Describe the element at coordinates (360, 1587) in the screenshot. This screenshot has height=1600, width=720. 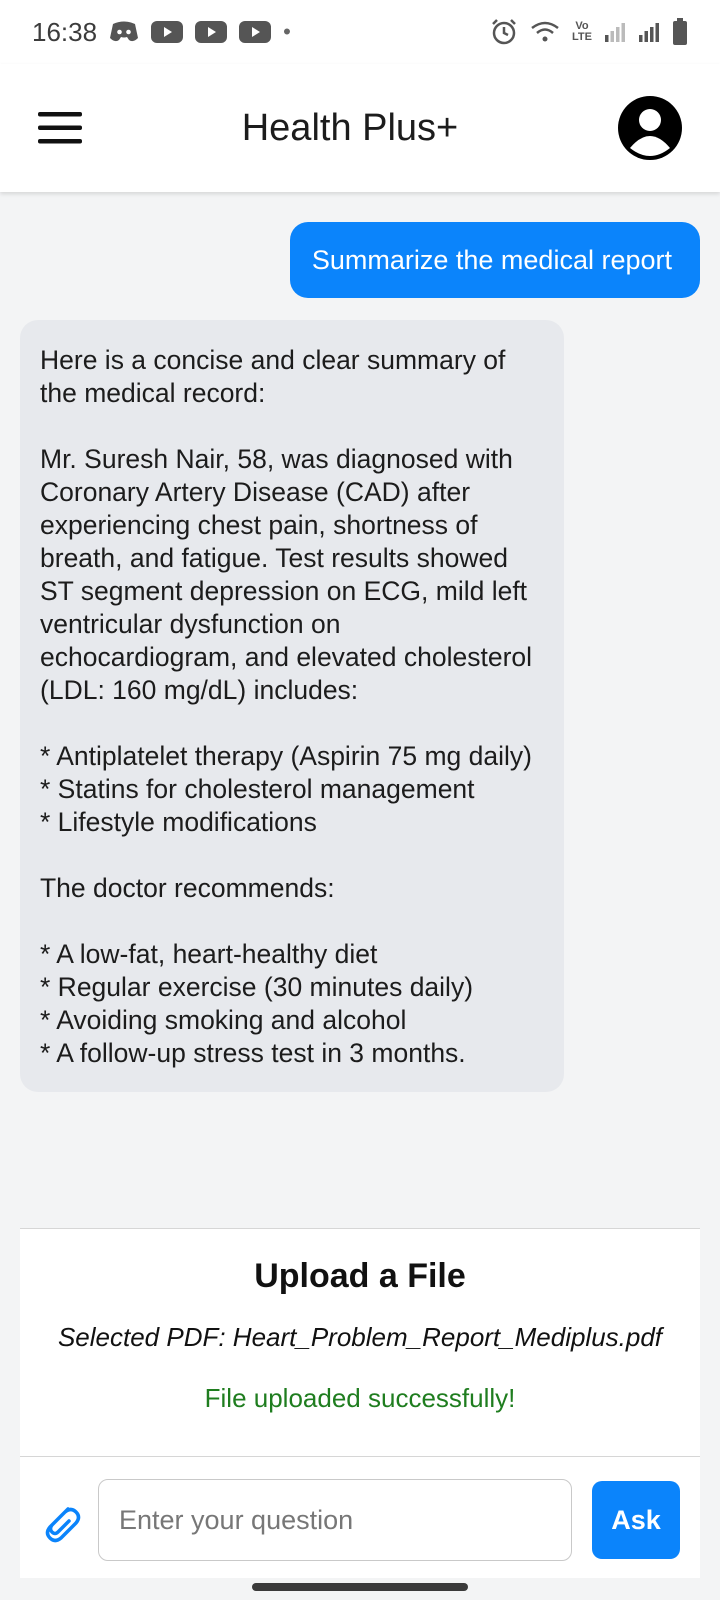
I see `home-indicator` at that location.